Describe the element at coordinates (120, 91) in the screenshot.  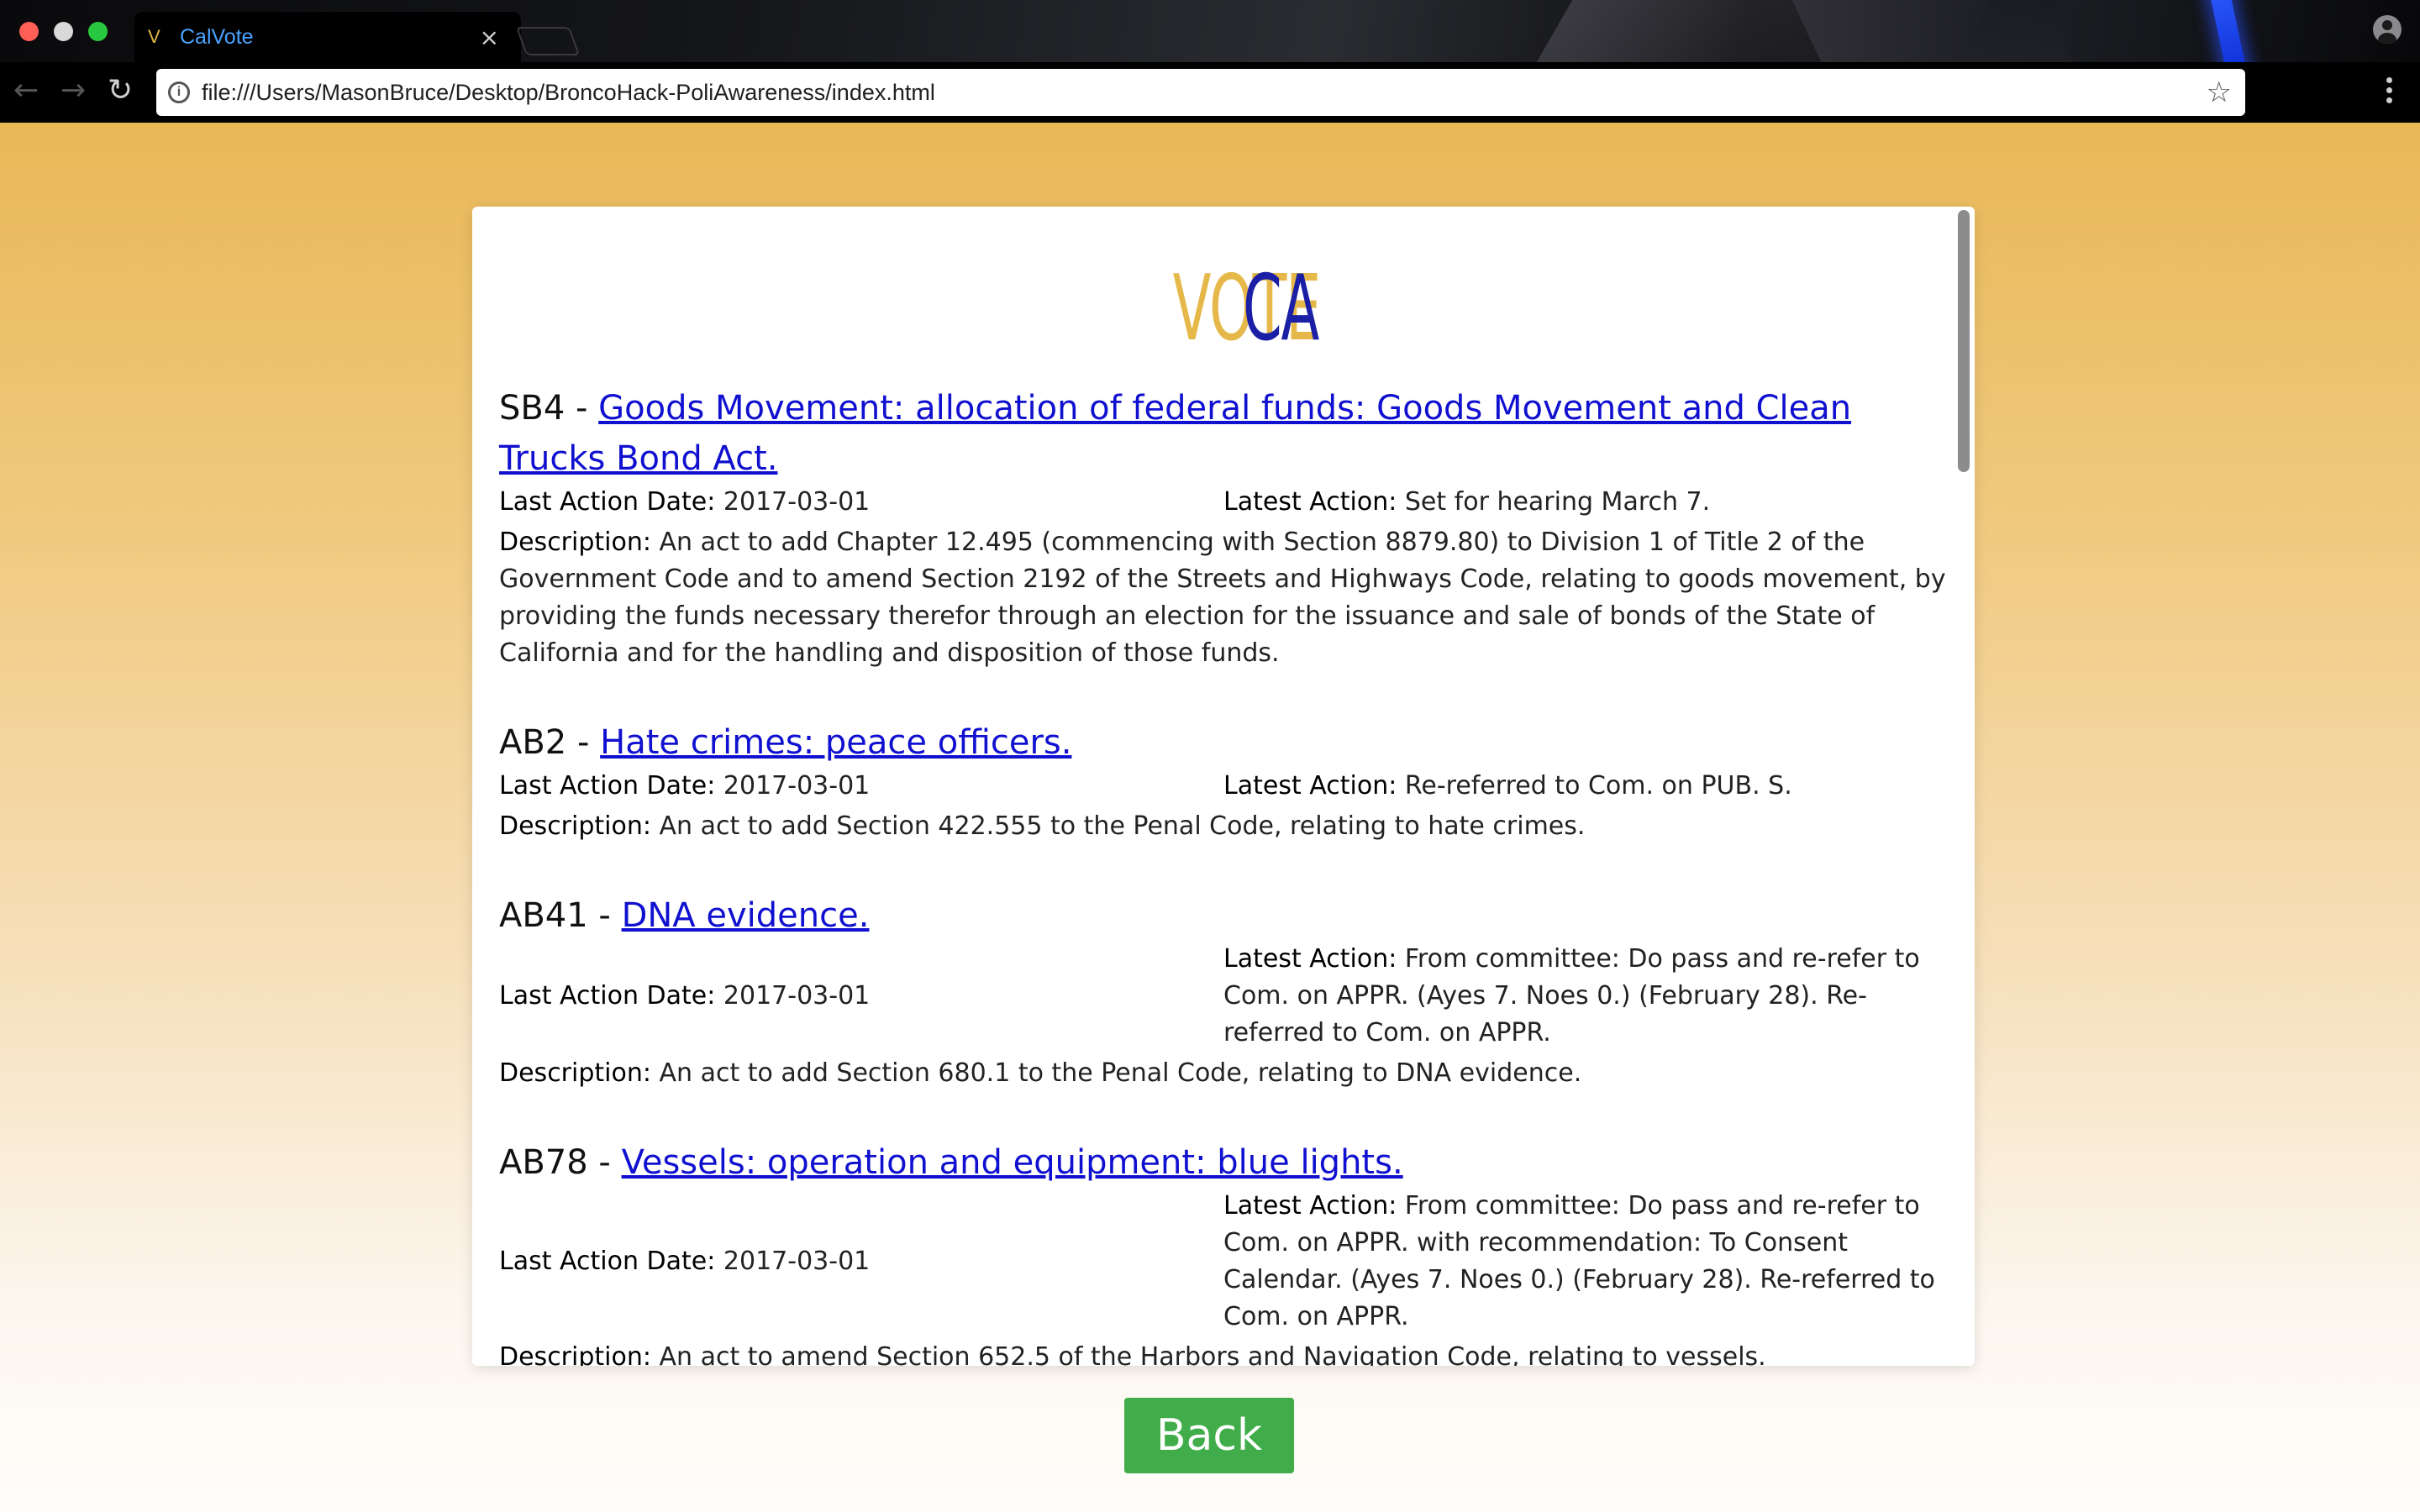
I see `reload-icon: ↻` at that location.